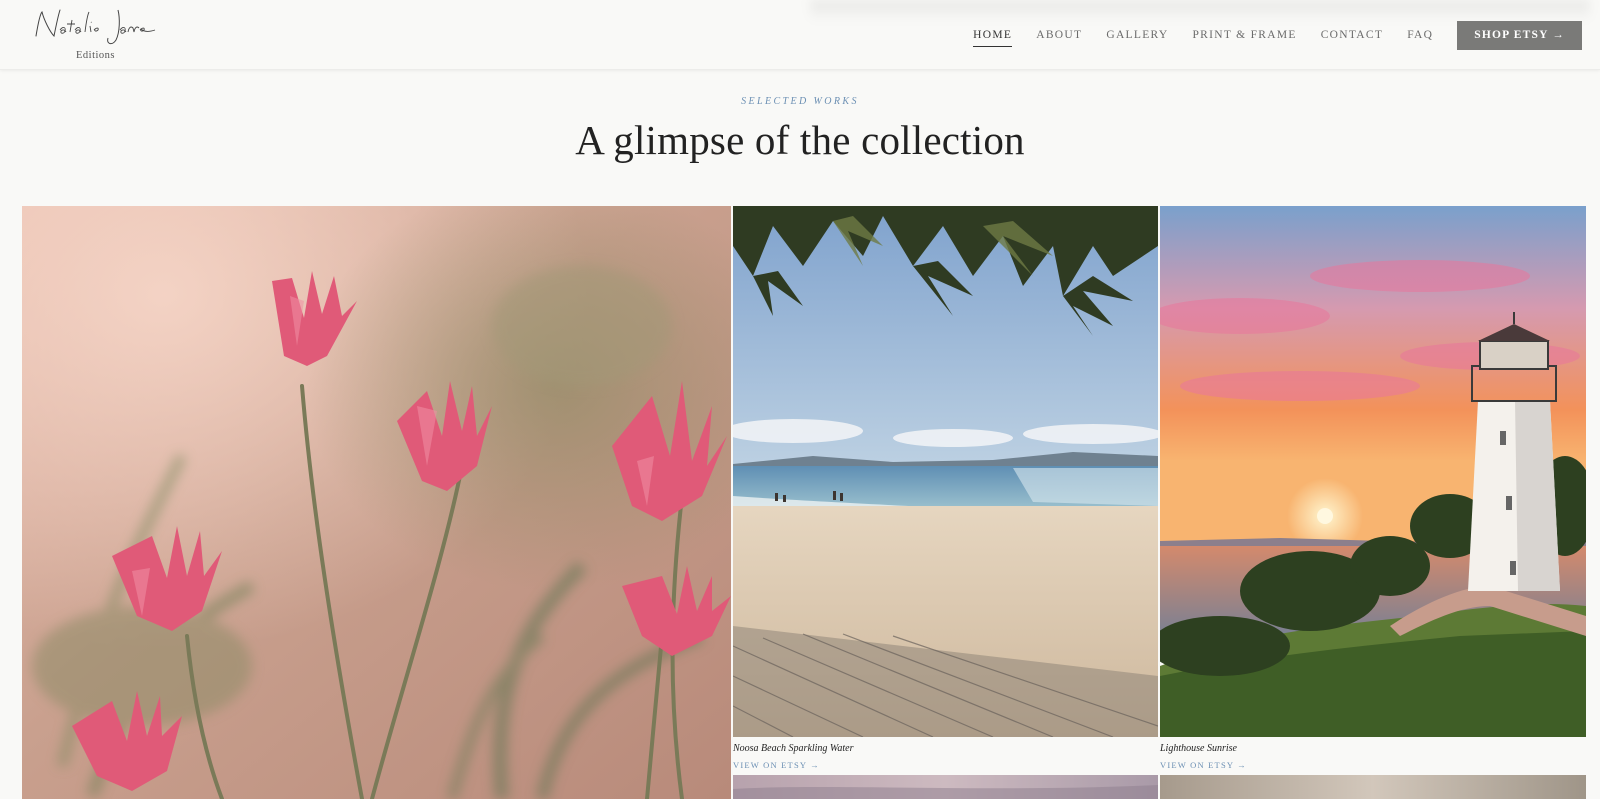 Image resolution: width=1600 pixels, height=799 pixels. What do you see at coordinates (1519, 35) in the screenshot?
I see `shop-etsy-button: SHOP ETSY →` at bounding box center [1519, 35].